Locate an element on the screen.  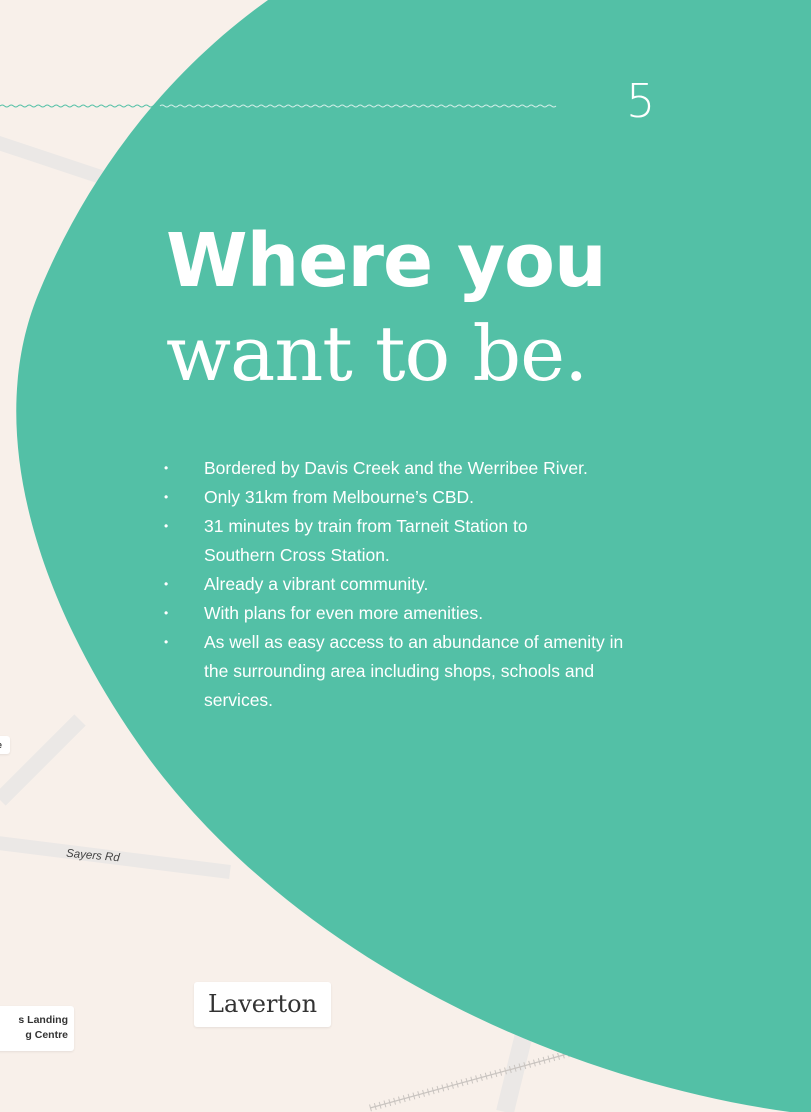
list-item: • Already a vibrant community. is located at coordinates (412, 584).